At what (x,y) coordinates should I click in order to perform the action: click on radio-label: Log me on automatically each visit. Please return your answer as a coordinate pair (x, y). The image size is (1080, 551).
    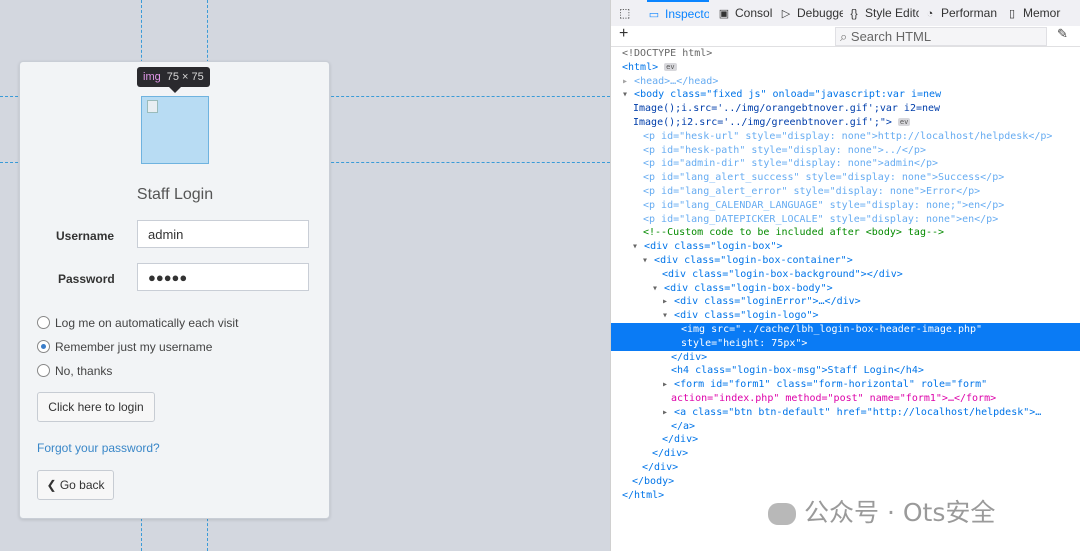
    Looking at the image, I should click on (147, 323).